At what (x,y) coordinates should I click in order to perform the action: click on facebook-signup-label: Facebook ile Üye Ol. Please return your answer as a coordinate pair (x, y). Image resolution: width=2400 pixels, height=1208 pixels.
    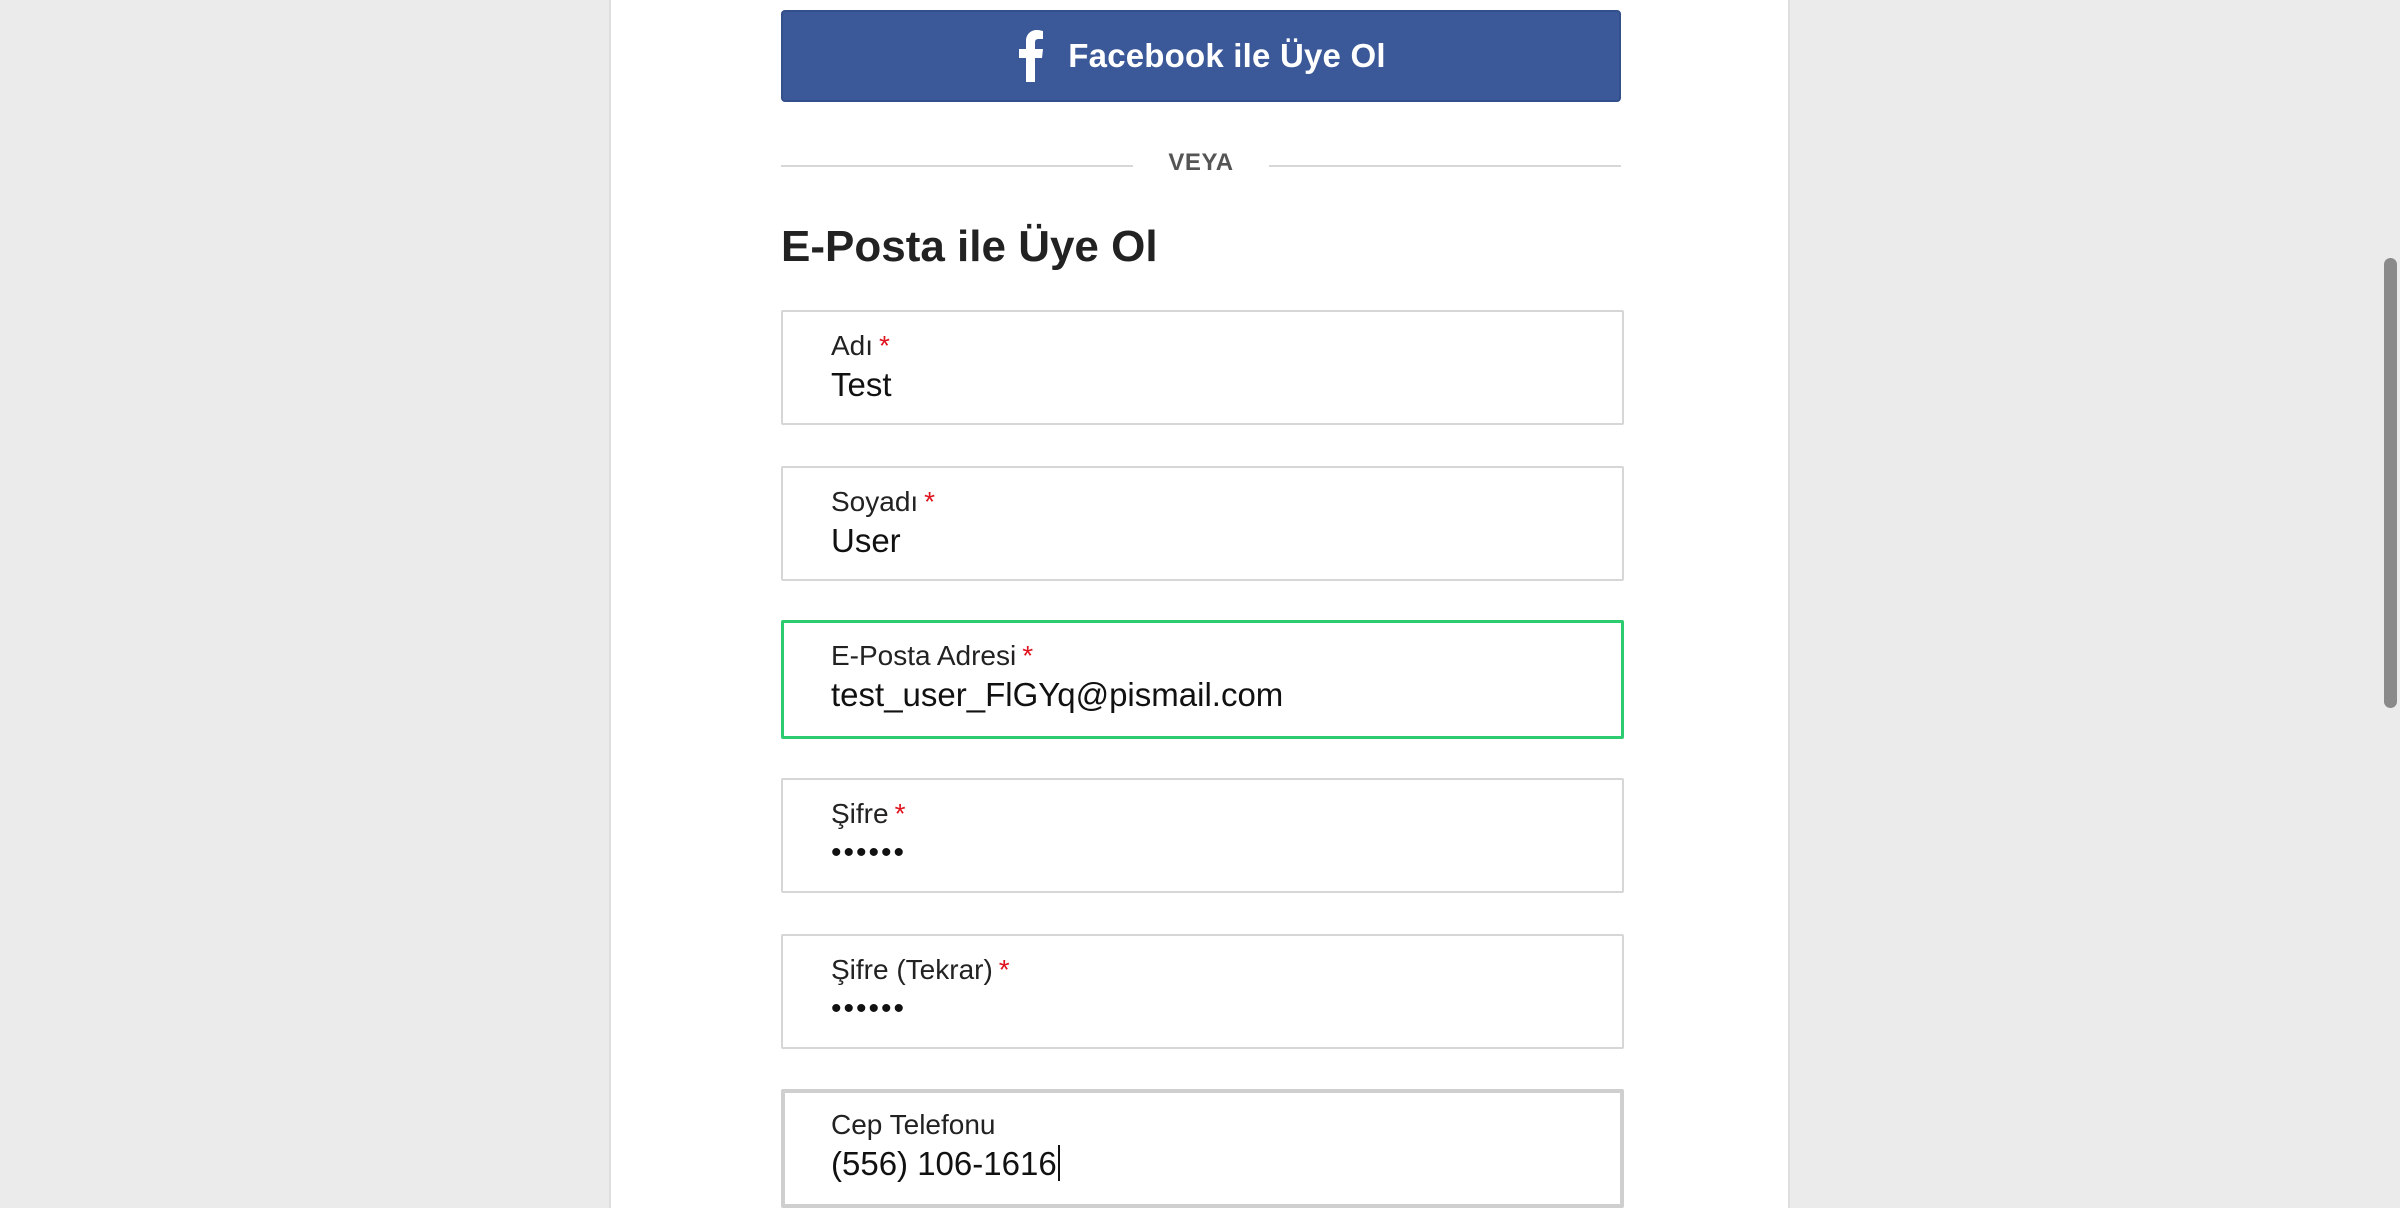
    Looking at the image, I should click on (1227, 55).